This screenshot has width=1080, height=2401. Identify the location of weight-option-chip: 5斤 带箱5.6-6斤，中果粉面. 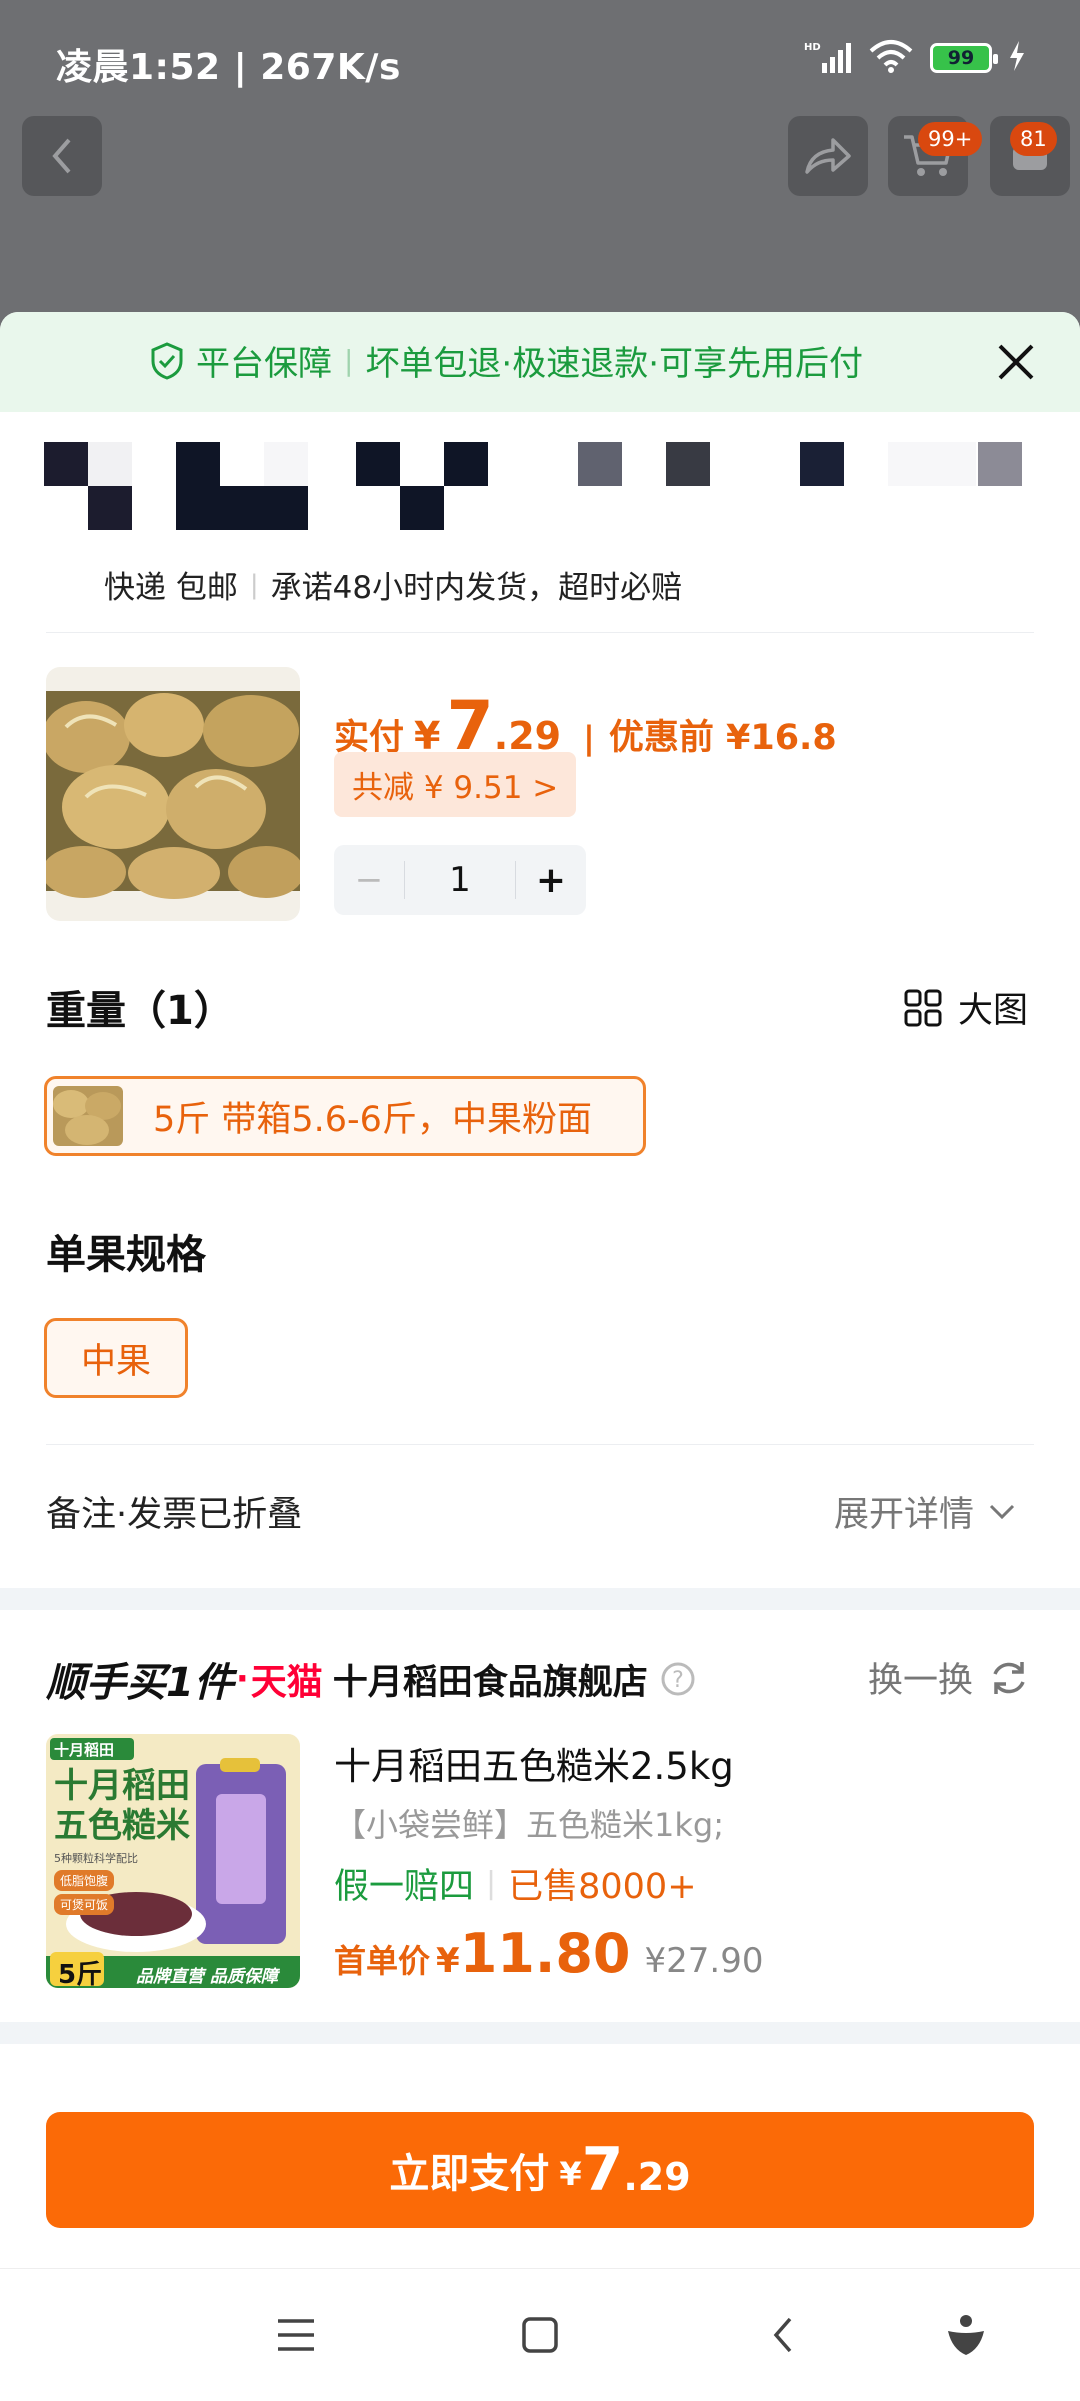
(345, 1116).